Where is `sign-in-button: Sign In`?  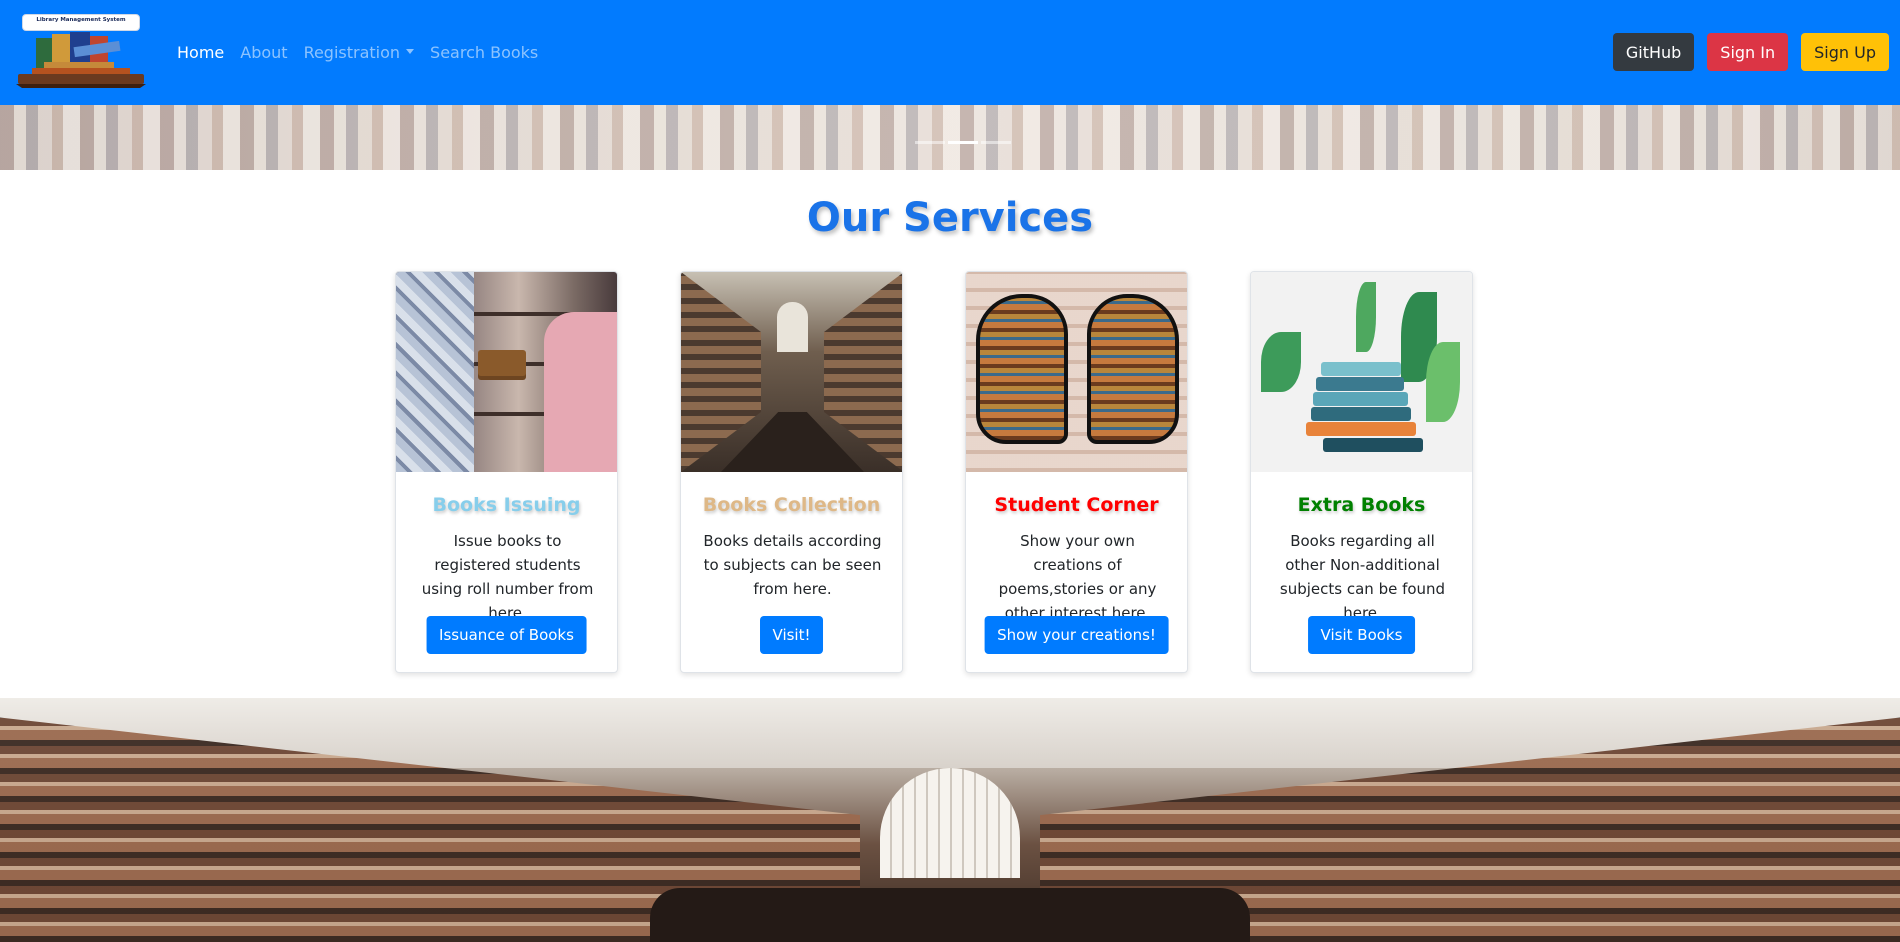
sign-in-button: Sign In is located at coordinates (1748, 52).